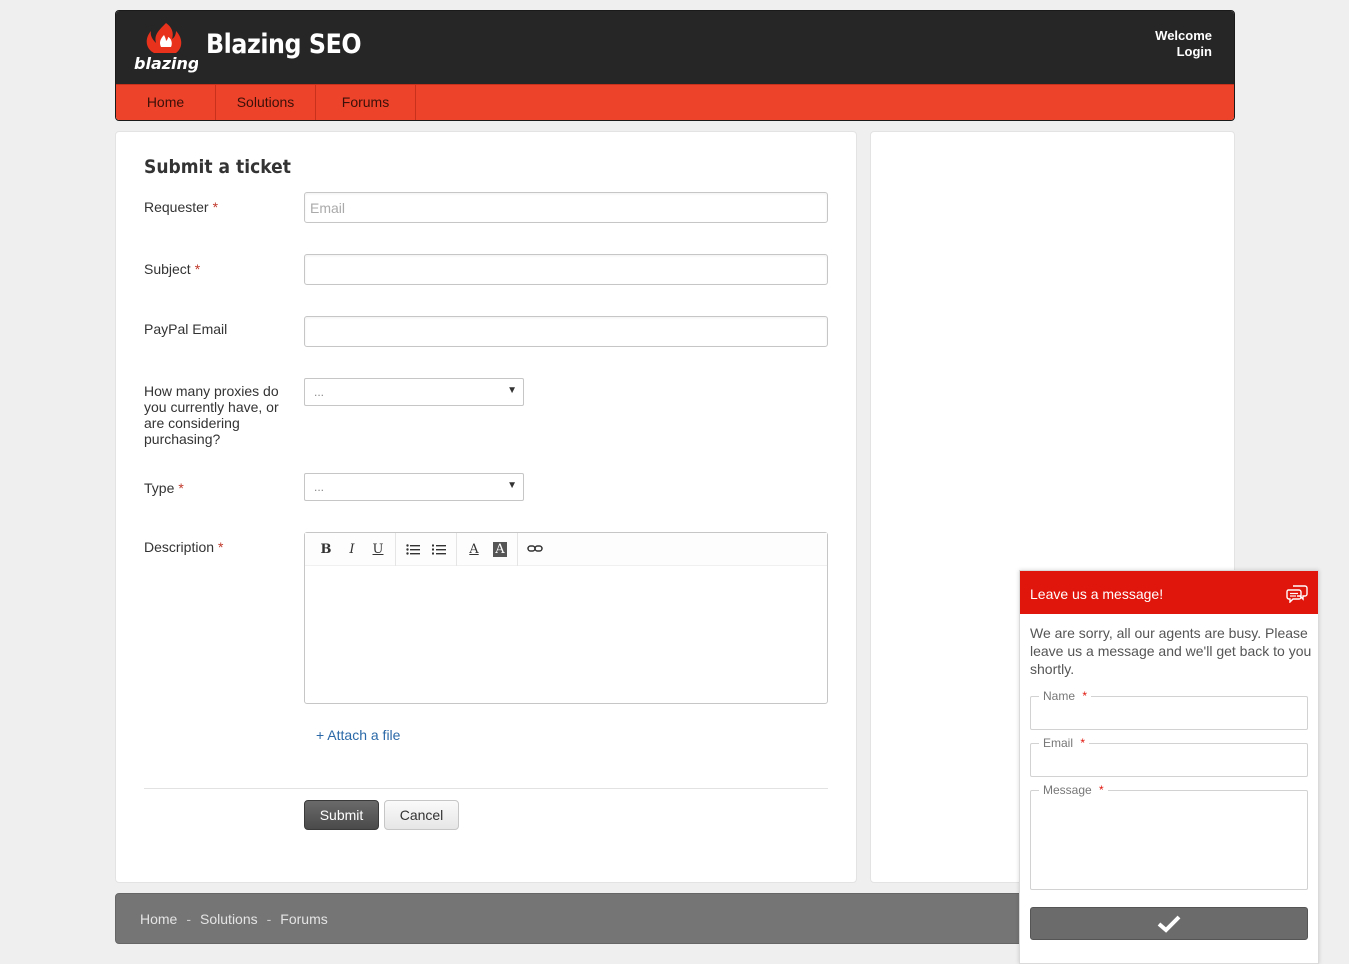 This screenshot has height=964, width=1349. I want to click on font-color-button: A, so click(474, 549).